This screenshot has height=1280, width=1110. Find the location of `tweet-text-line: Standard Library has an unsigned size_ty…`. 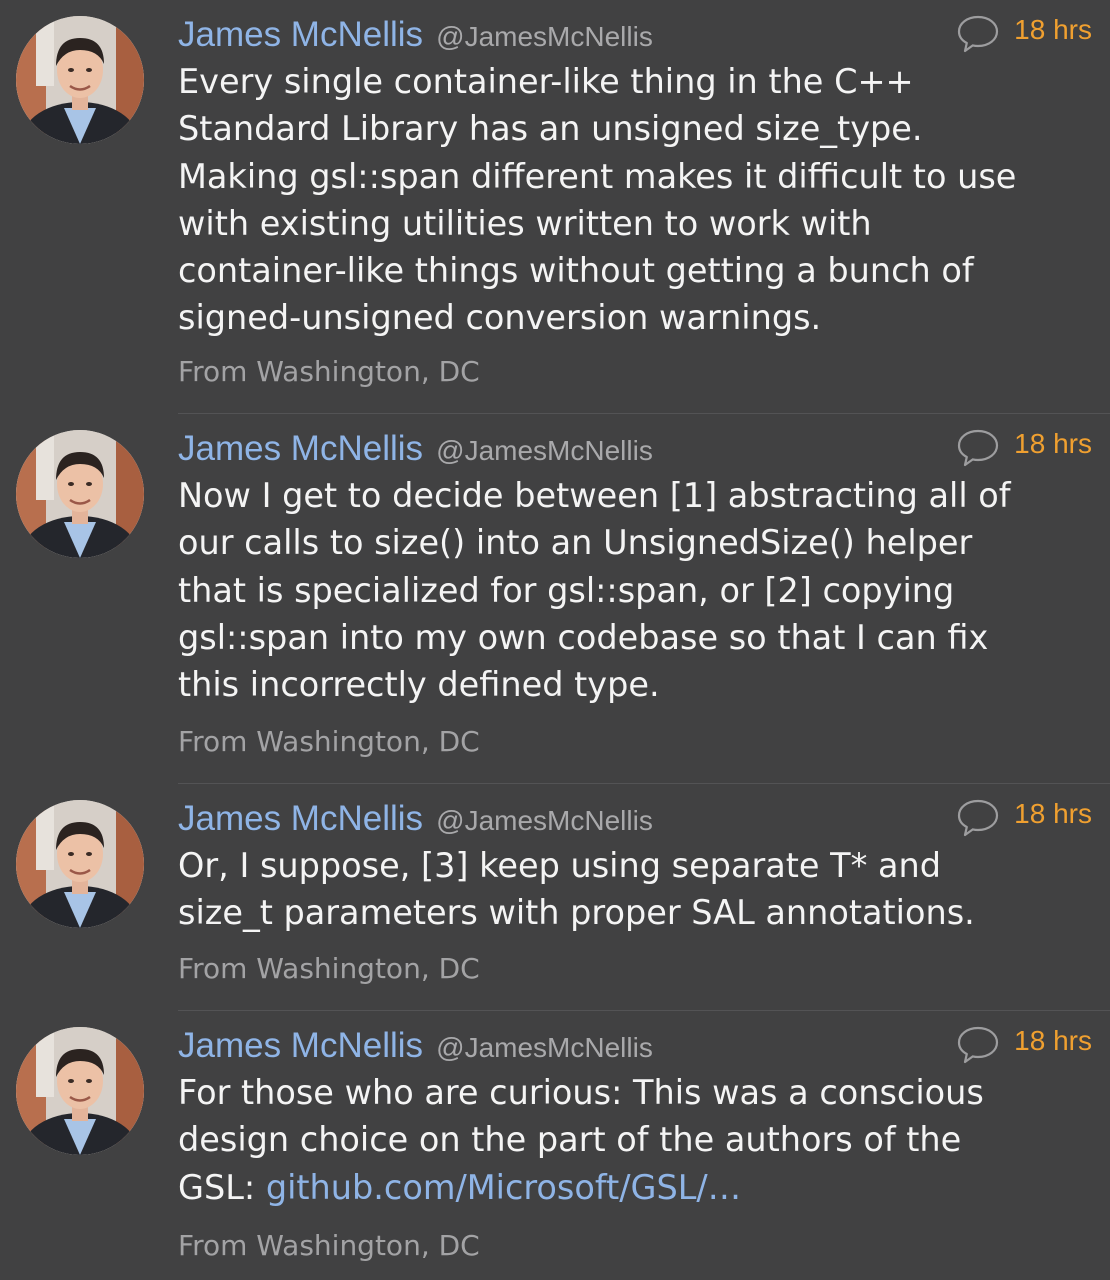

tweet-text-line: Standard Library has an unsigned size_ty… is located at coordinates (550, 129).